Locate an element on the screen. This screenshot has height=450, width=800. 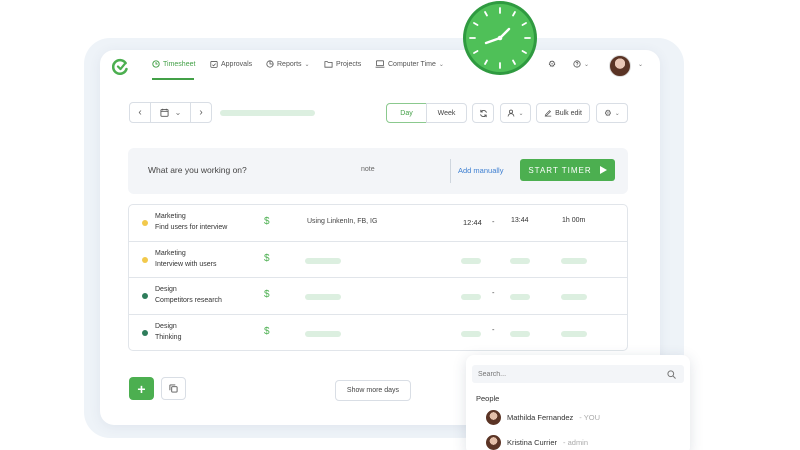
entry-duration: 1h 00m is located at coordinates (573, 220).